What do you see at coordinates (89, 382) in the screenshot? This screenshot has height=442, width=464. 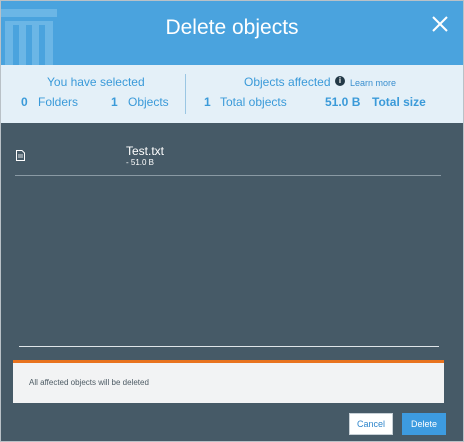 I see `warning-text: All affected objects will be deleted` at bounding box center [89, 382].